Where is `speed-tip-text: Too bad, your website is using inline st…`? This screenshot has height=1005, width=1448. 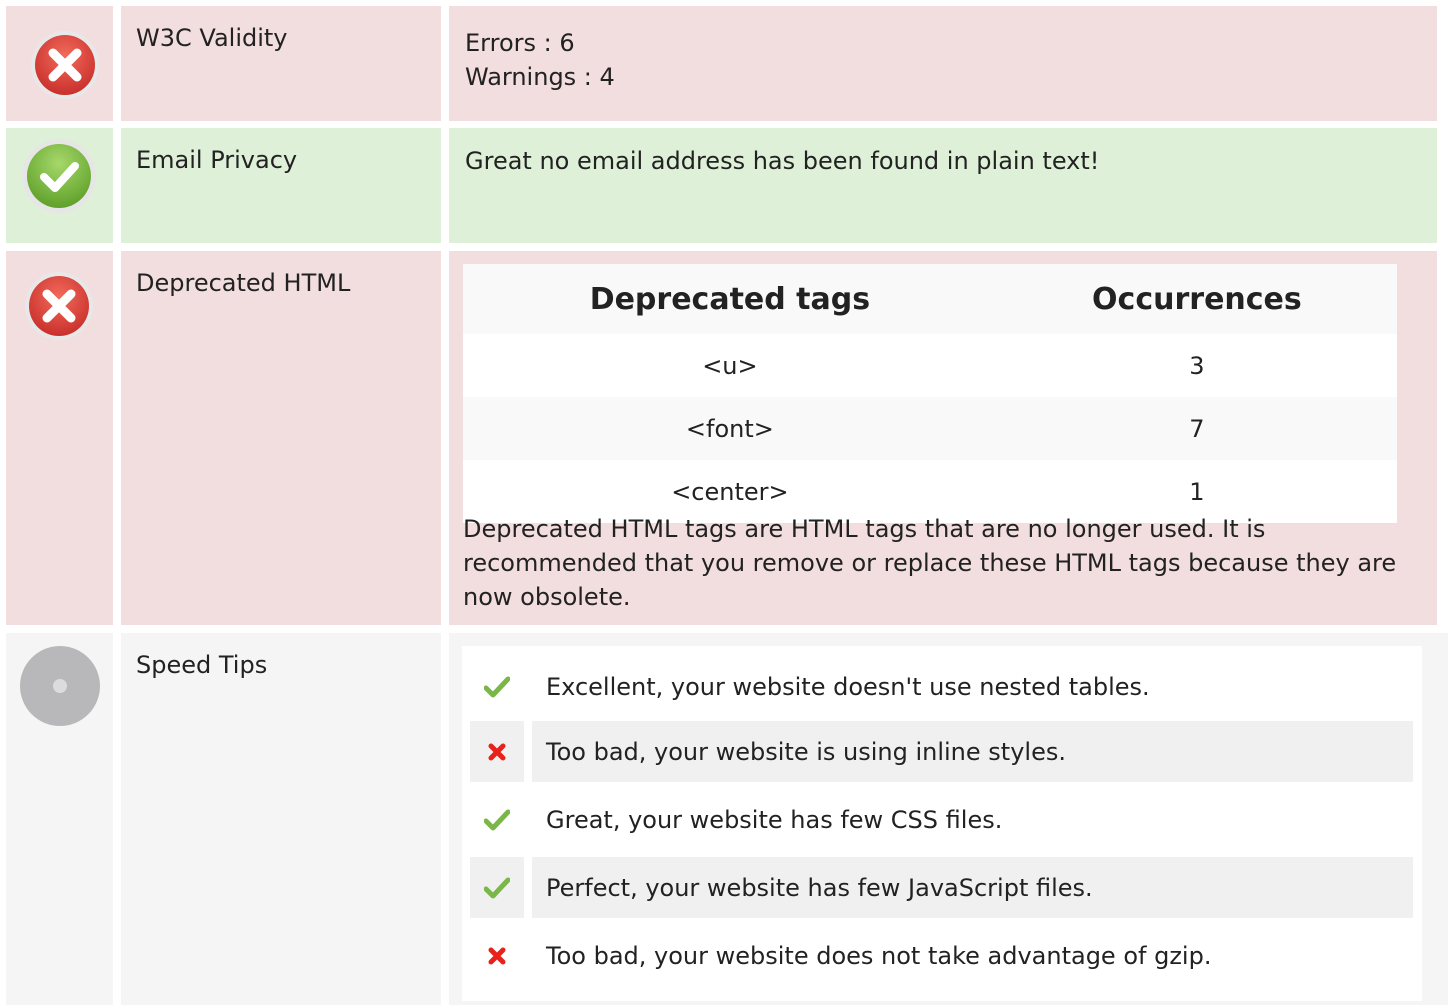
speed-tip-text: Too bad, your website is using inline st… is located at coordinates (972, 751).